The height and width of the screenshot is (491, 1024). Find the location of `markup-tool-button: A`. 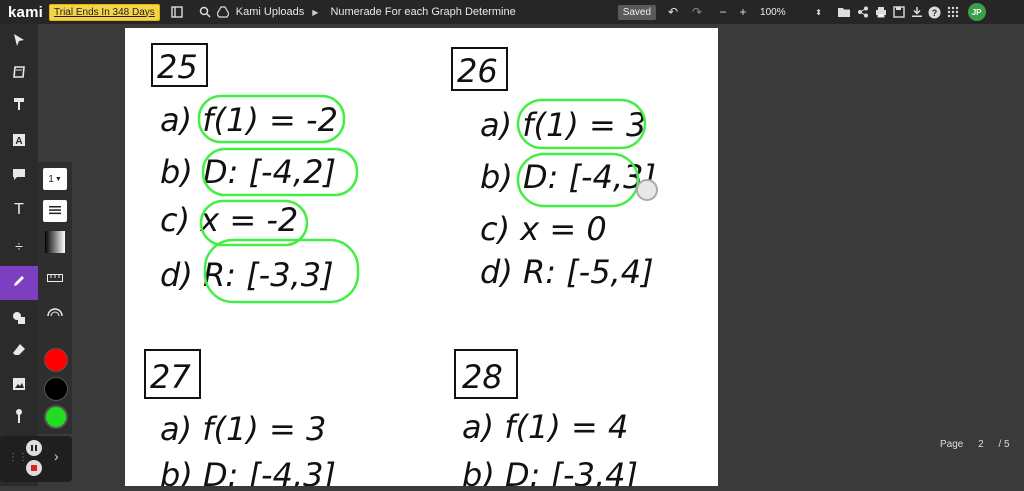

markup-tool-button: A is located at coordinates (19, 142).